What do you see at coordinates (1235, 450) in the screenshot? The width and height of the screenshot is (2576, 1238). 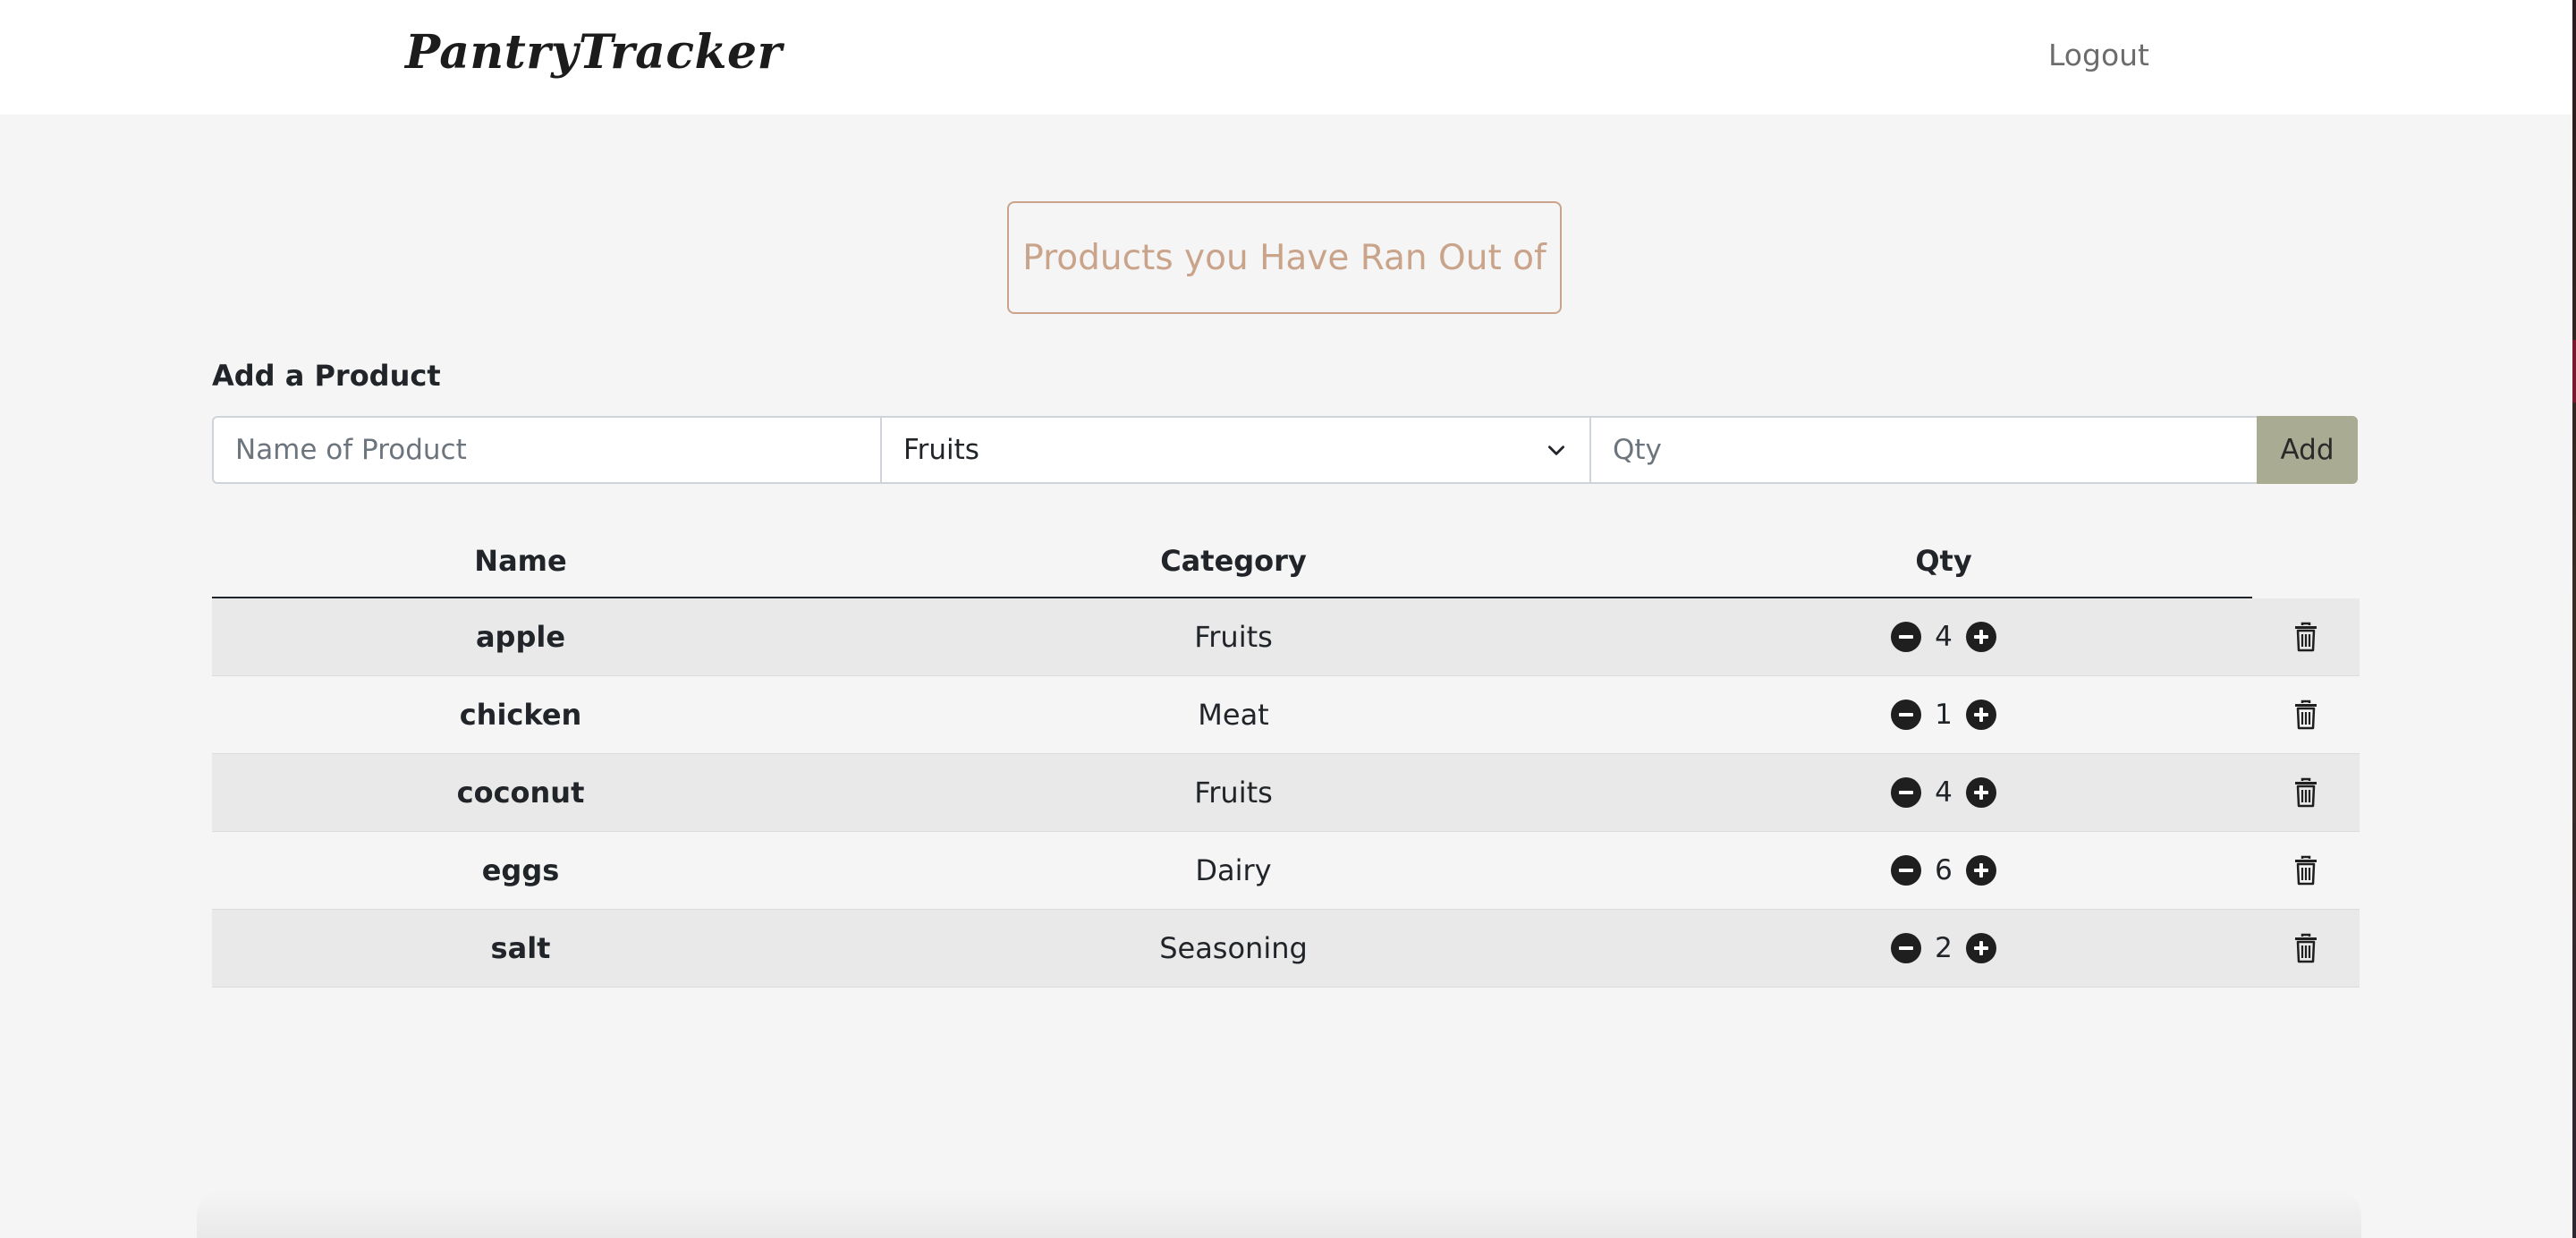 I see `category-select: Fruits` at bounding box center [1235, 450].